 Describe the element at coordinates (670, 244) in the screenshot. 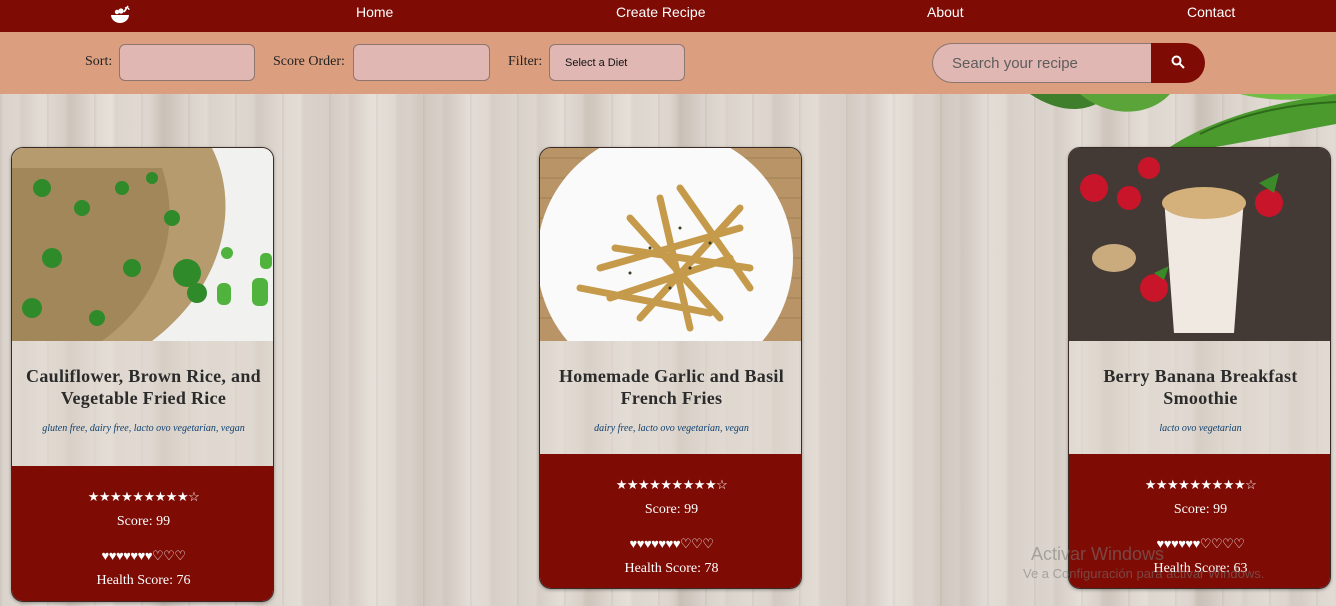

I see `recipe-image-french-fries` at that location.